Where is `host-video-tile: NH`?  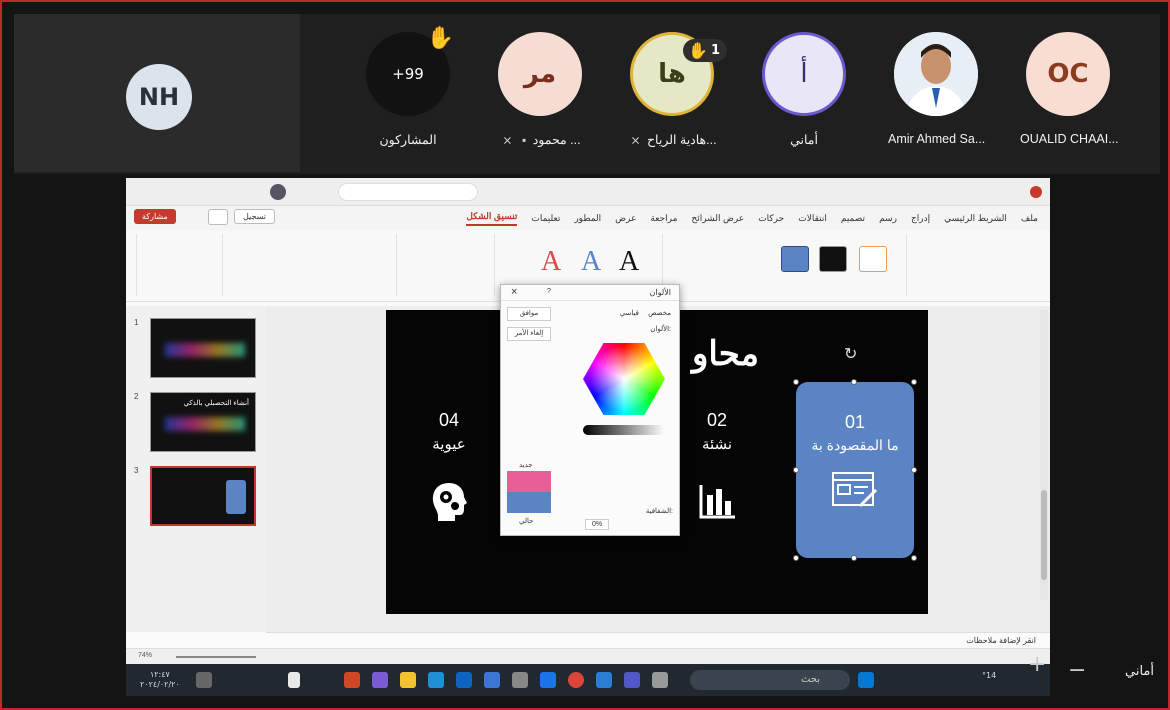 host-video-tile: NH is located at coordinates (157, 93).